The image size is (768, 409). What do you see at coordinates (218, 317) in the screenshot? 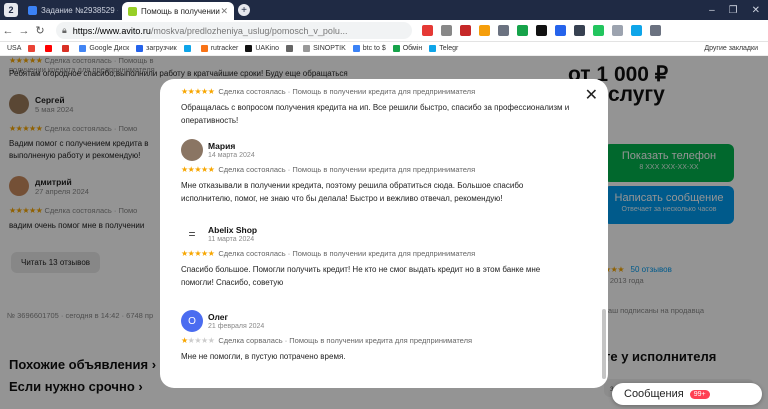
I see `reviewer-name: Олег` at bounding box center [218, 317].